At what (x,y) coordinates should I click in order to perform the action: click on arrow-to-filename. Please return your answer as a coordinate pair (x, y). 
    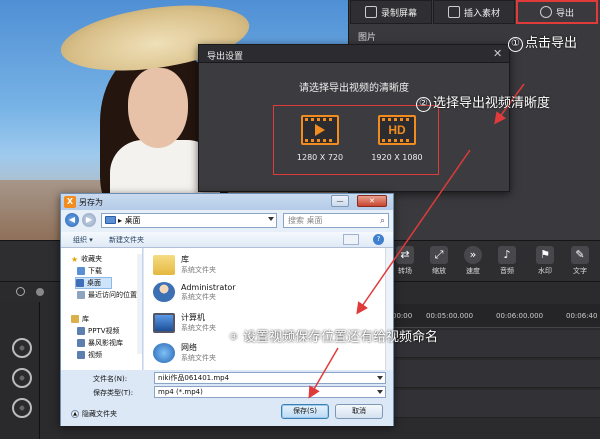
    Looking at the image, I should click on (413, 232).